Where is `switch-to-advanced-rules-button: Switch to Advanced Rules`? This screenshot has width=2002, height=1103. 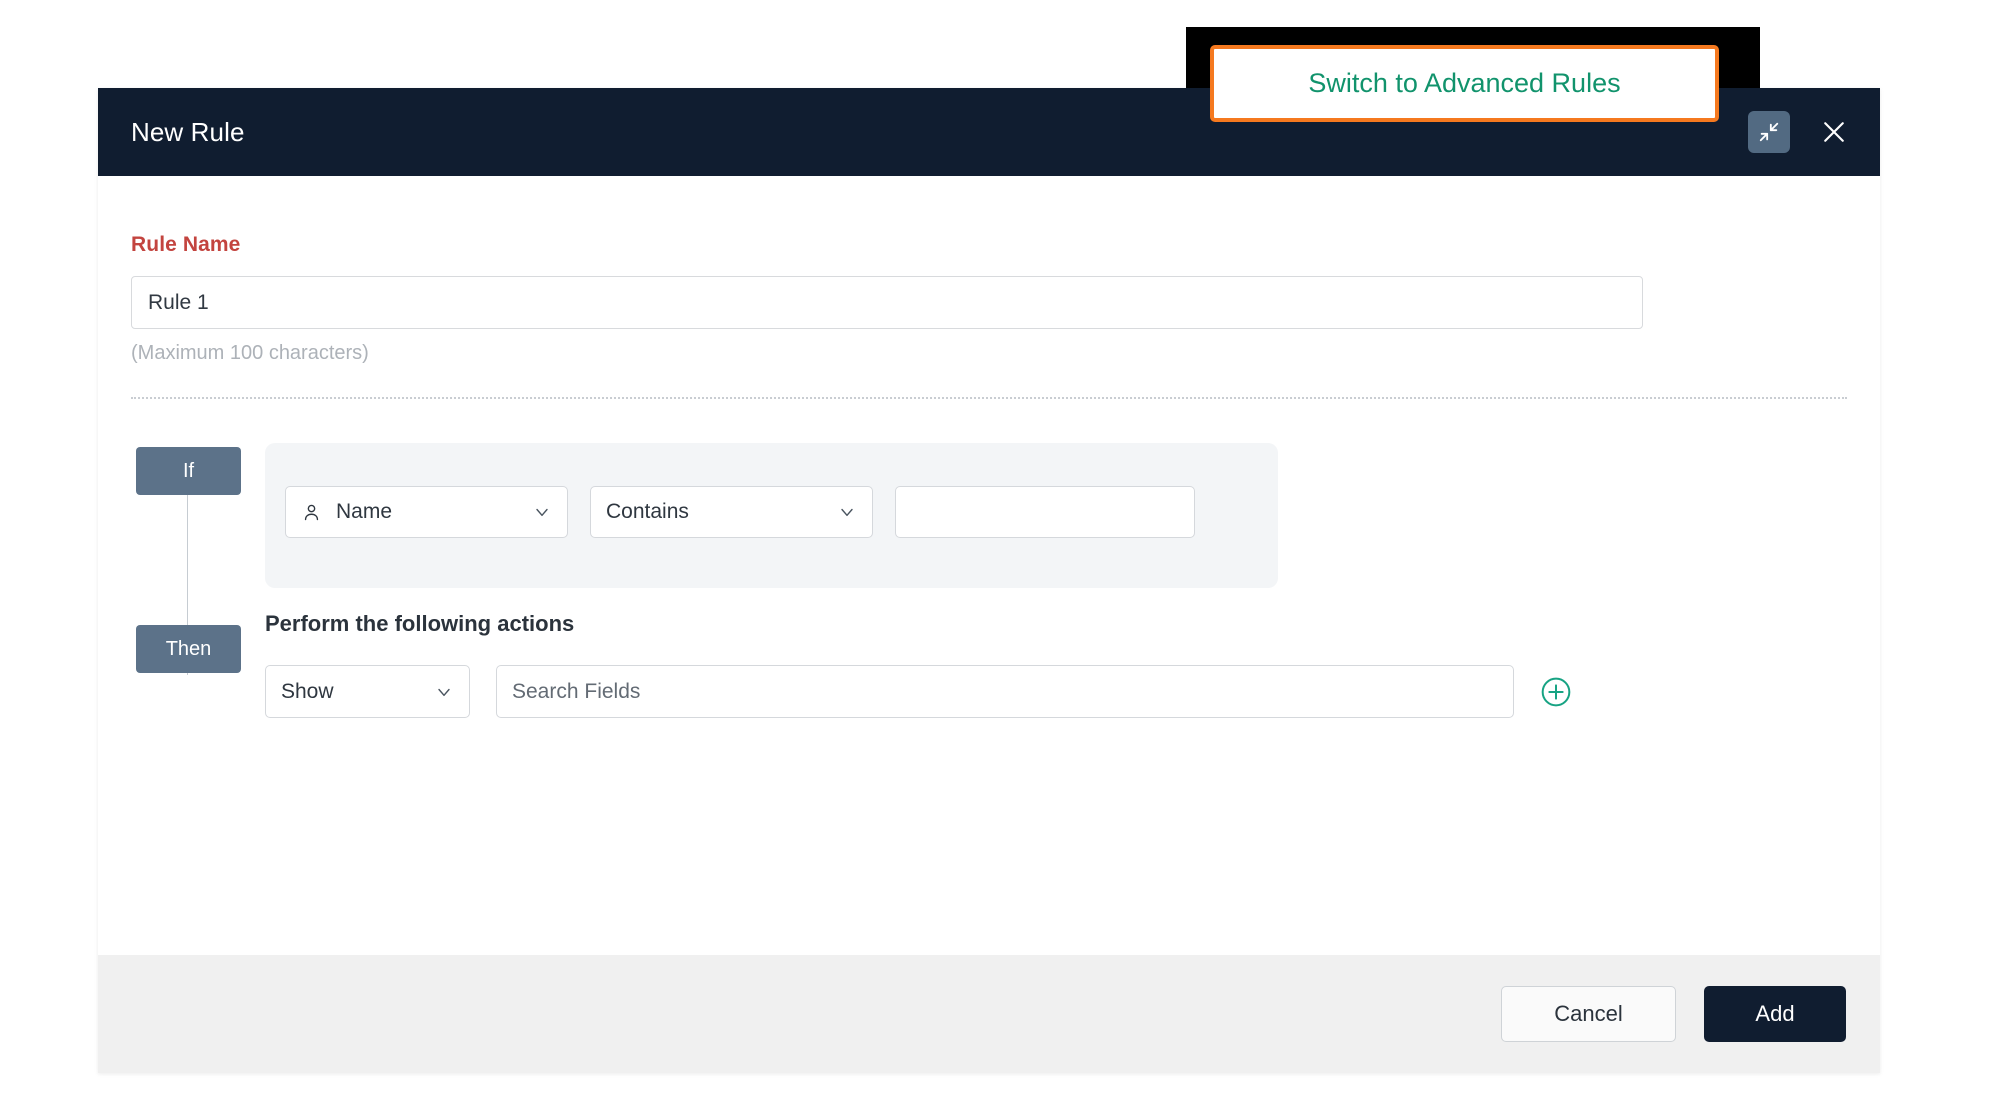 switch-to-advanced-rules-button: Switch to Advanced Rules is located at coordinates (1464, 83).